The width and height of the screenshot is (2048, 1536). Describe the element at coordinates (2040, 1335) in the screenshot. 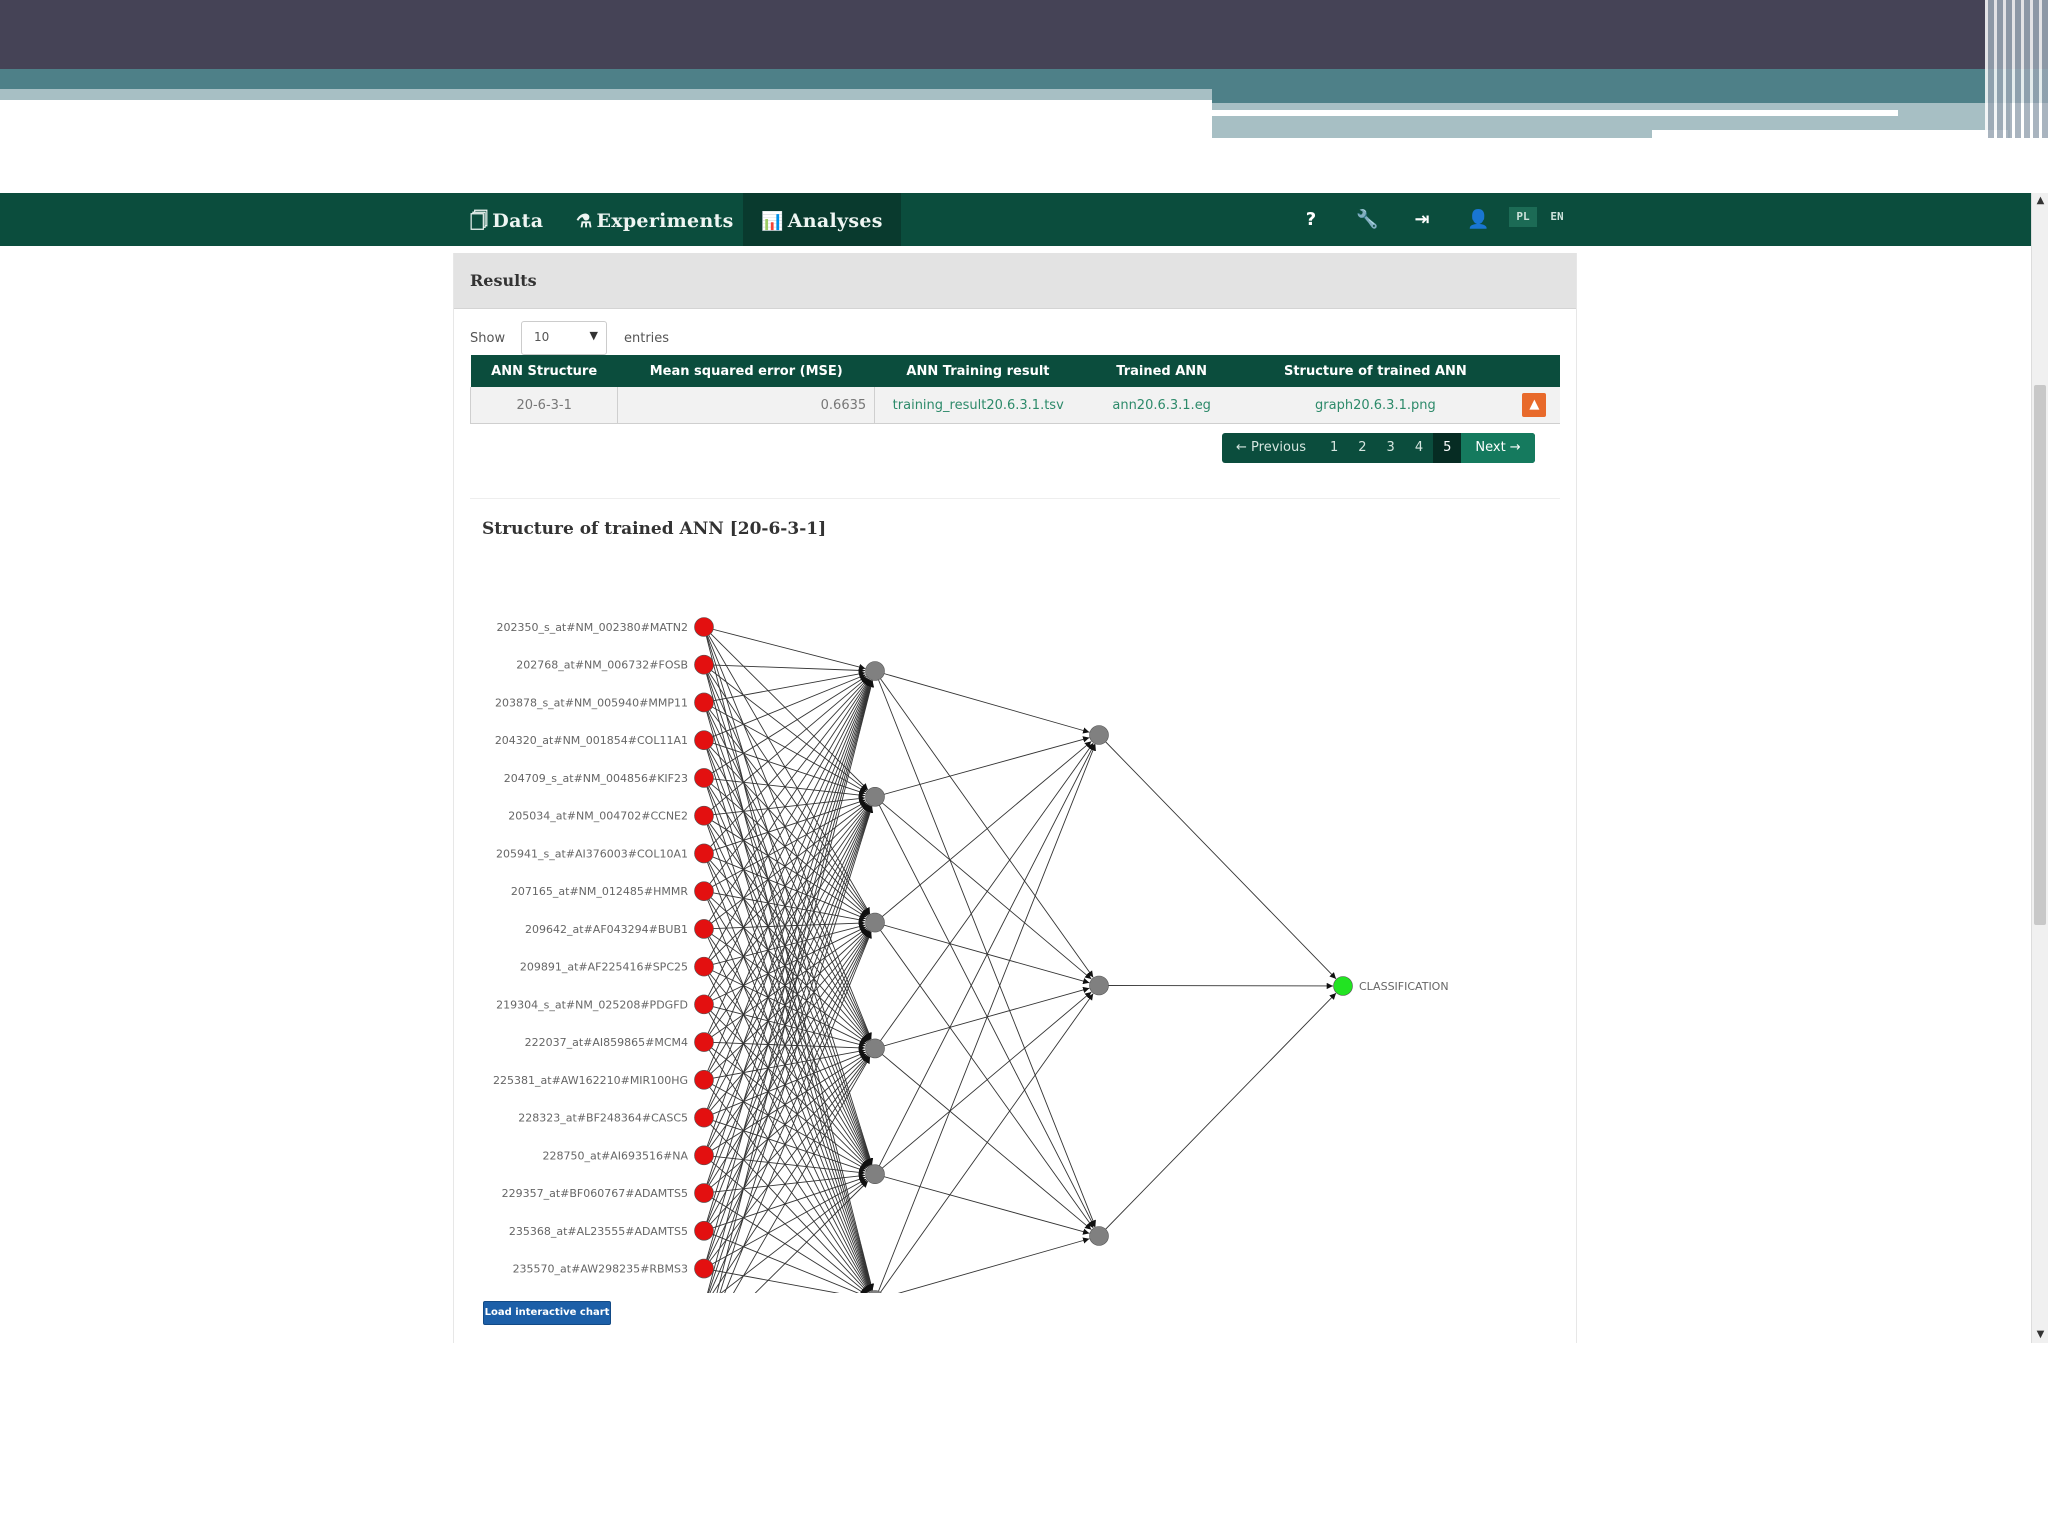

I see `scroll-down-icon: ▼` at that location.